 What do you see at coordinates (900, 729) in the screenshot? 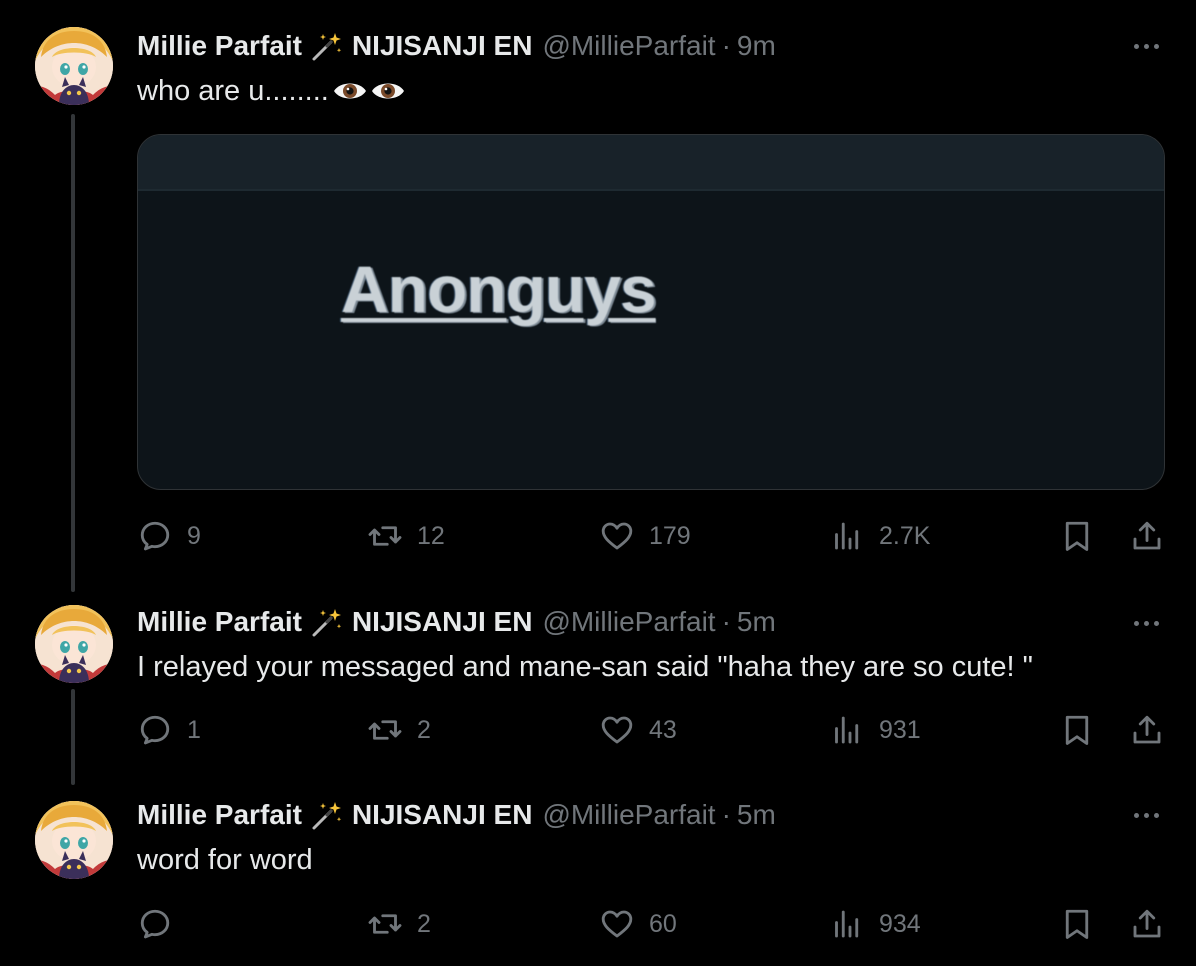
I see `view-count: 931` at bounding box center [900, 729].